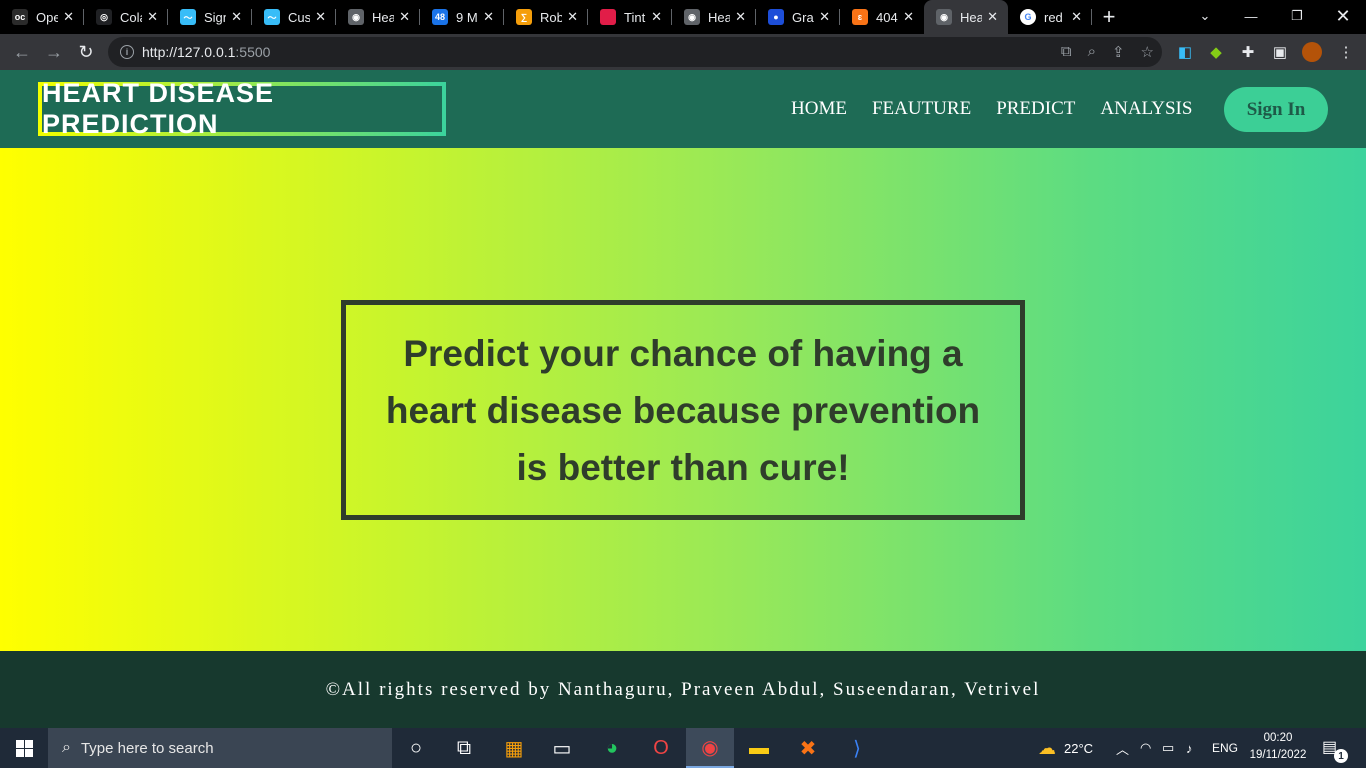 The image size is (1366, 768). What do you see at coordinates (1280, 52) in the screenshot?
I see `side-panel-icon: ▣` at bounding box center [1280, 52].